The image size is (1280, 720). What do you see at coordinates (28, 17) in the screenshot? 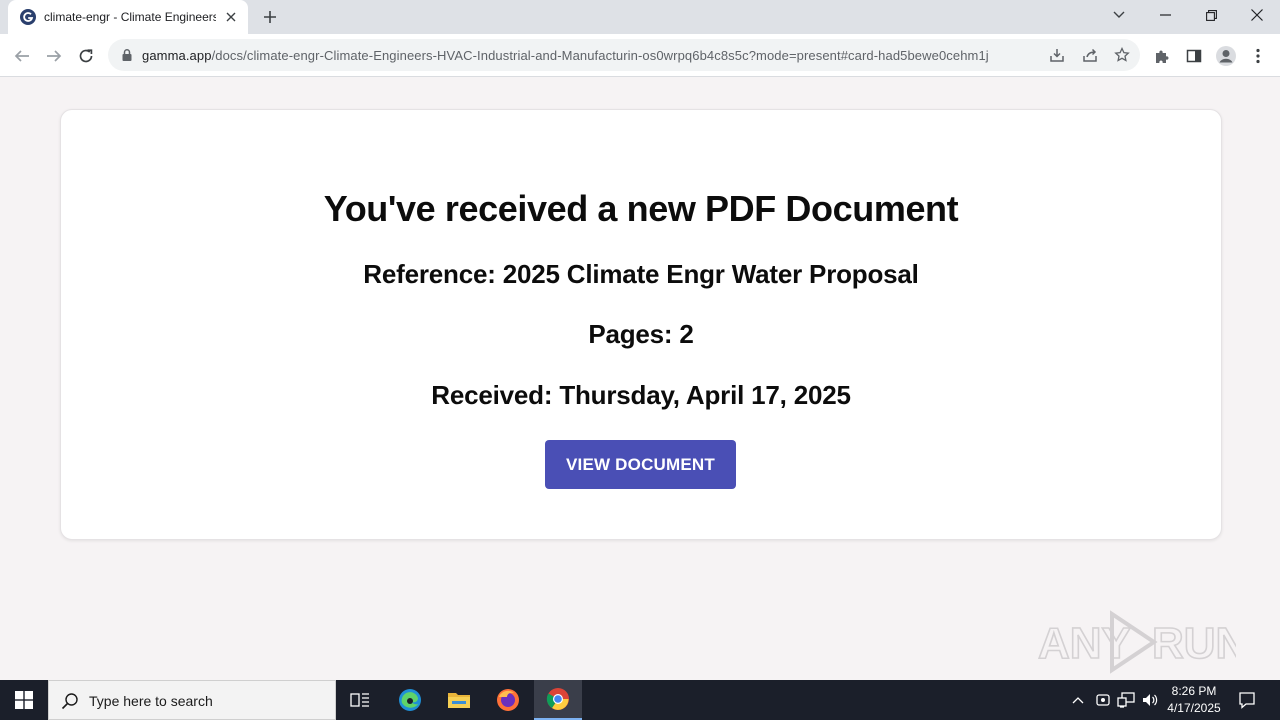
I see `gamma-favicon-icon` at bounding box center [28, 17].